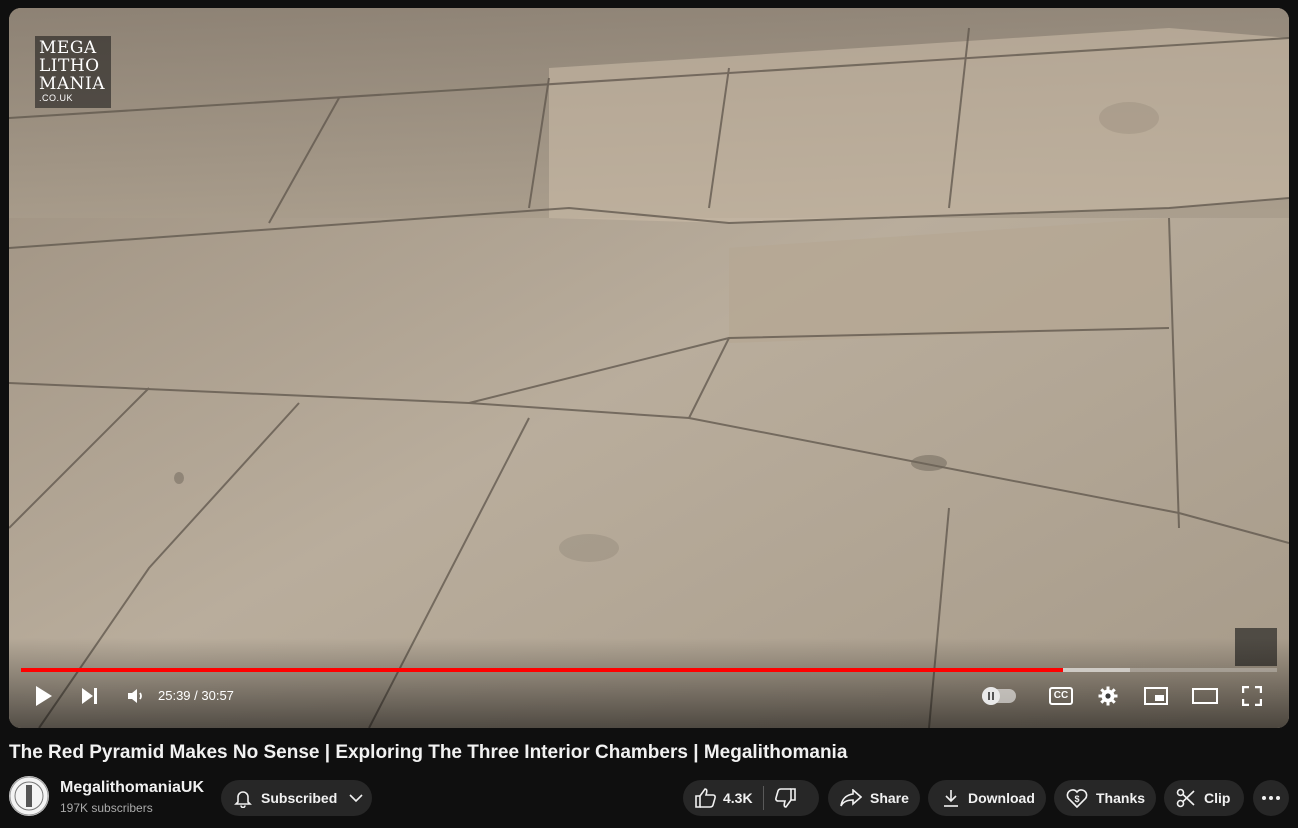 The image size is (1298, 828). I want to click on thanks-heart-icon: $, so click(1077, 798).